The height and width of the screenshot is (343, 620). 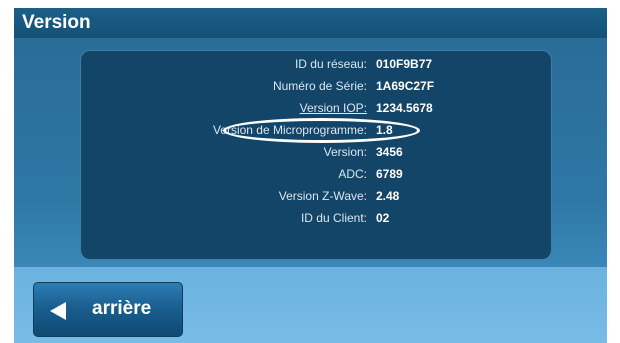 I want to click on info-row-version: Version: 3456, so click(x=316, y=152).